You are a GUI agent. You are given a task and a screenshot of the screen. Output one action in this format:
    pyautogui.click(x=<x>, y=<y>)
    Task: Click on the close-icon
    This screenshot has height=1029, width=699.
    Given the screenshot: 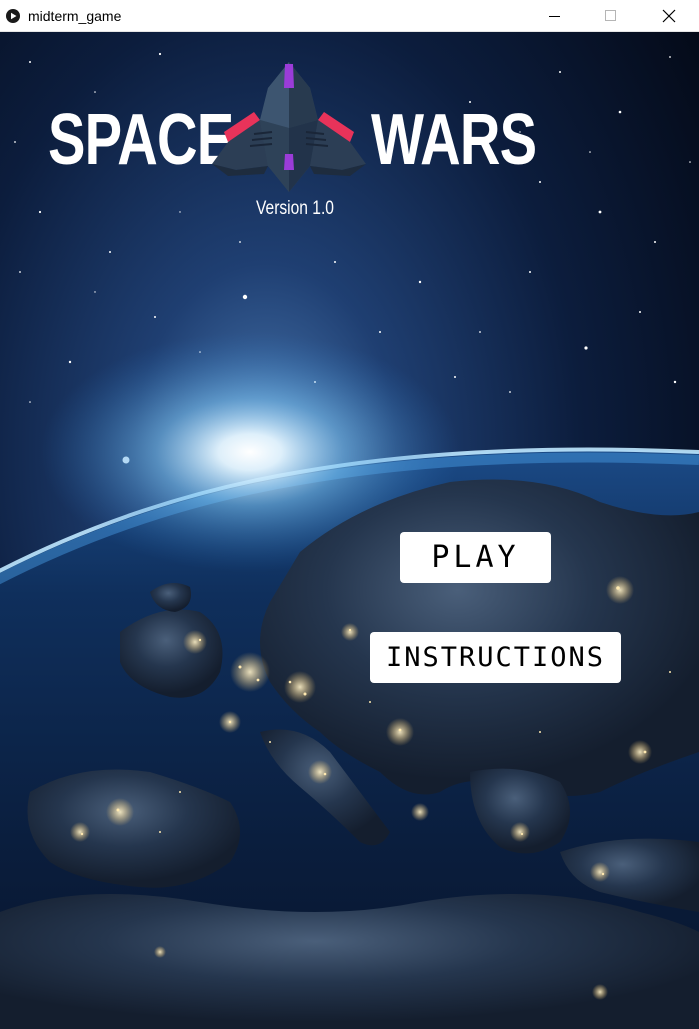 What is the action you would take?
    pyautogui.click(x=669, y=16)
    